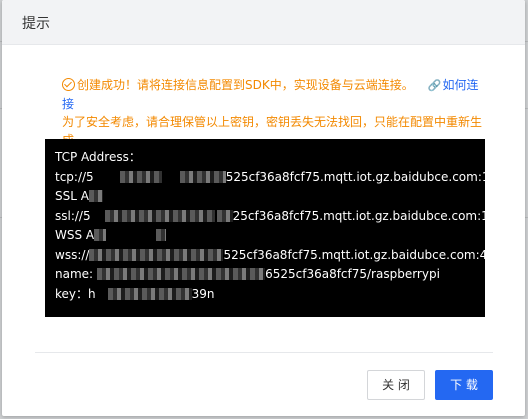 The width and height of the screenshot is (528, 419). Describe the element at coordinates (270, 197) in the screenshot. I see `ssl-address-label: SSL A` at that location.